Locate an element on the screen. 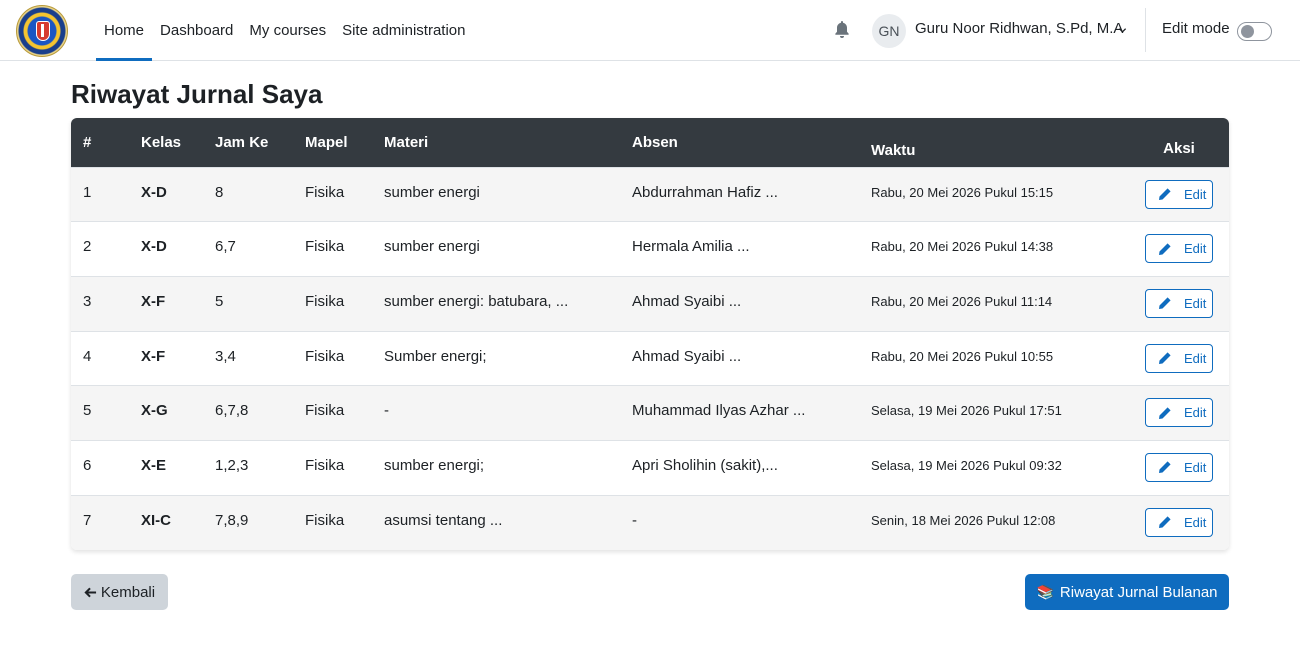 The image size is (1300, 651). cell-waktu: Selasa, 19 Mei 2026 Pukul 17:51 is located at coordinates (966, 411).